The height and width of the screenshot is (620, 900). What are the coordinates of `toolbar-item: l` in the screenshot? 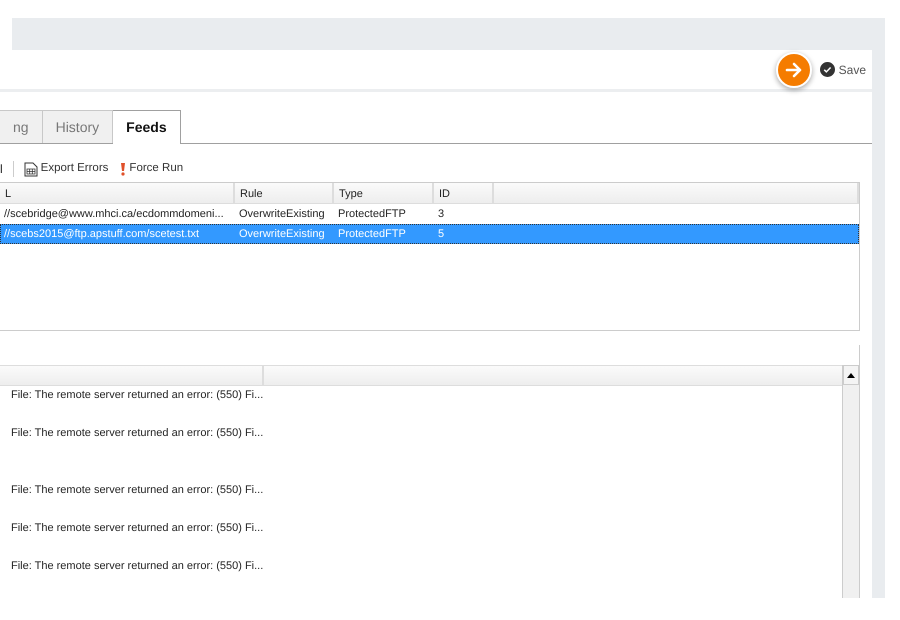 It's located at (1, 169).